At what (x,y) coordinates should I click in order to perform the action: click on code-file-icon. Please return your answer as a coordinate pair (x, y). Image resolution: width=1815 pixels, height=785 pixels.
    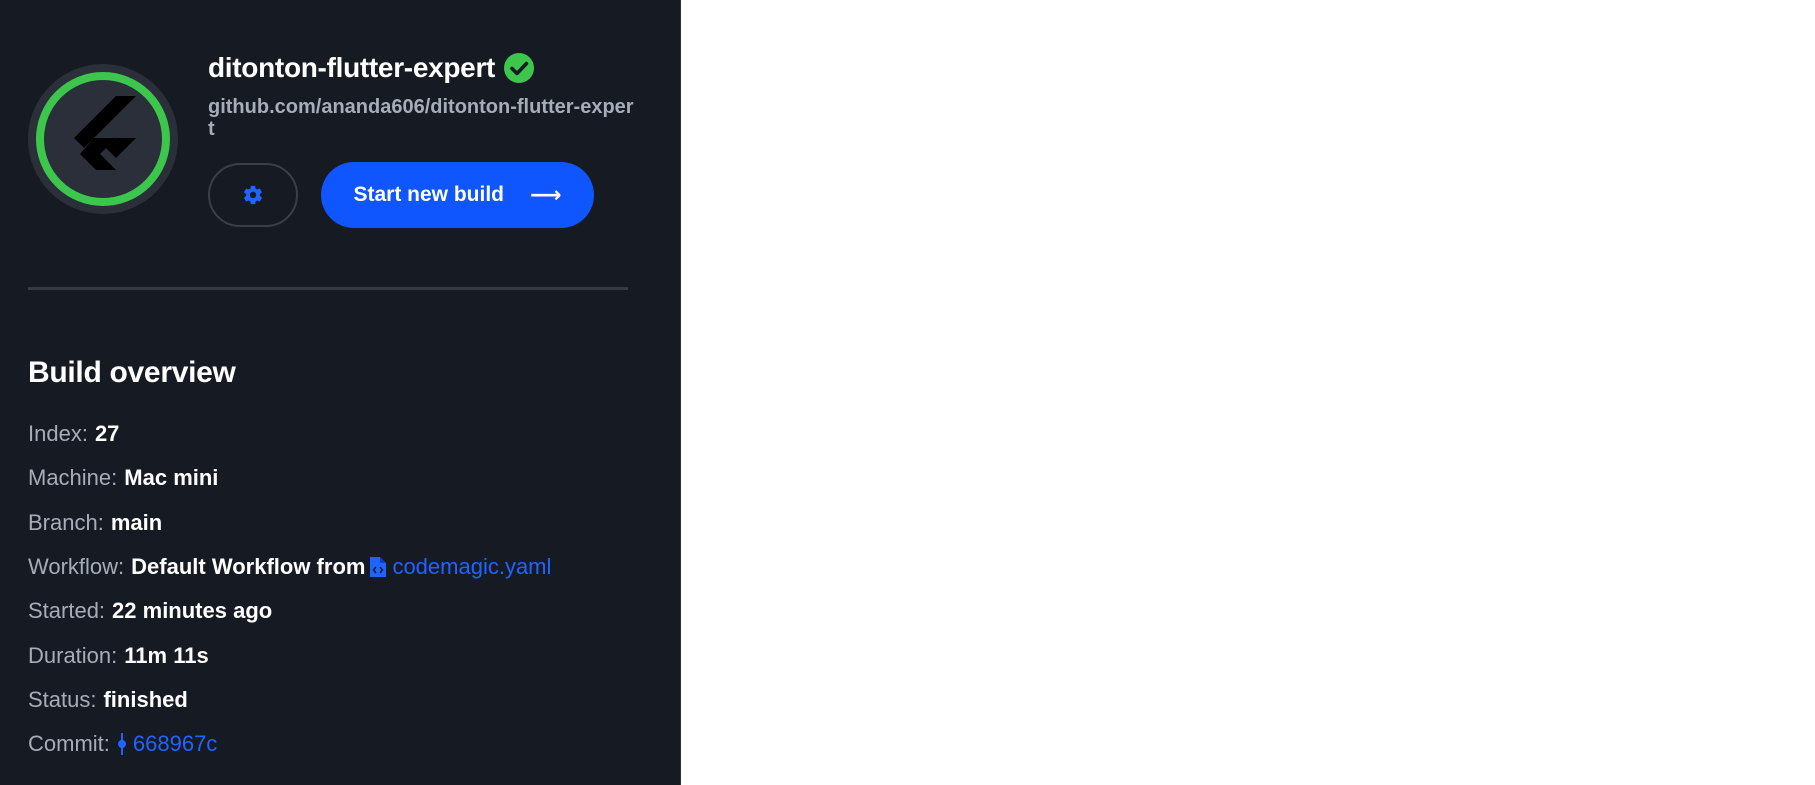
    Looking at the image, I should click on (378, 567).